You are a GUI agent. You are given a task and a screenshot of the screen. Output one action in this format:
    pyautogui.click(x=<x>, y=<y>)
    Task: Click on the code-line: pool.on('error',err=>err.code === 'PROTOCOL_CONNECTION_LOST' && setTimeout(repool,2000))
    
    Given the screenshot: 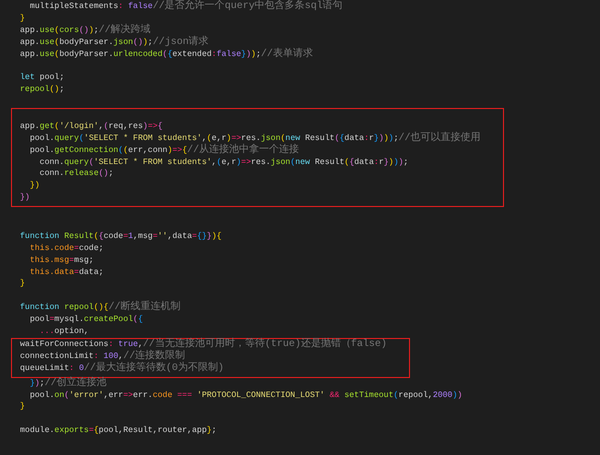 What is the action you would take?
    pyautogui.click(x=245, y=396)
    